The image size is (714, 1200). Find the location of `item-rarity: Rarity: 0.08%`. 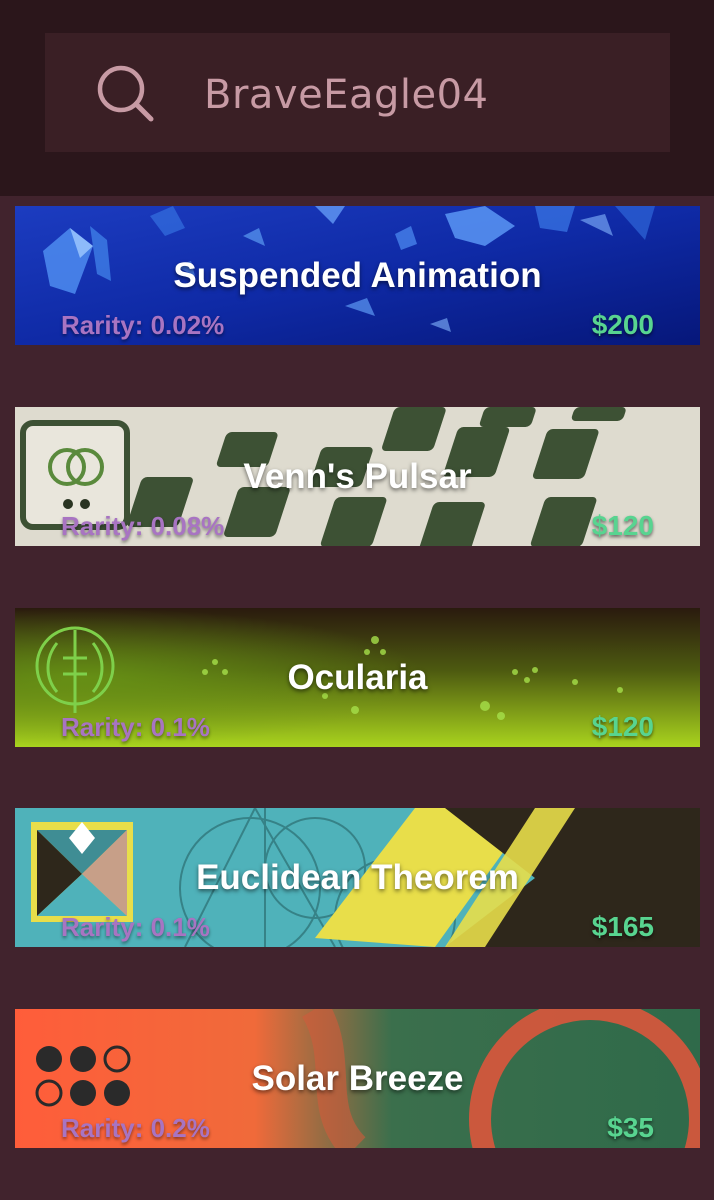

item-rarity: Rarity: 0.08% is located at coordinates (143, 526).